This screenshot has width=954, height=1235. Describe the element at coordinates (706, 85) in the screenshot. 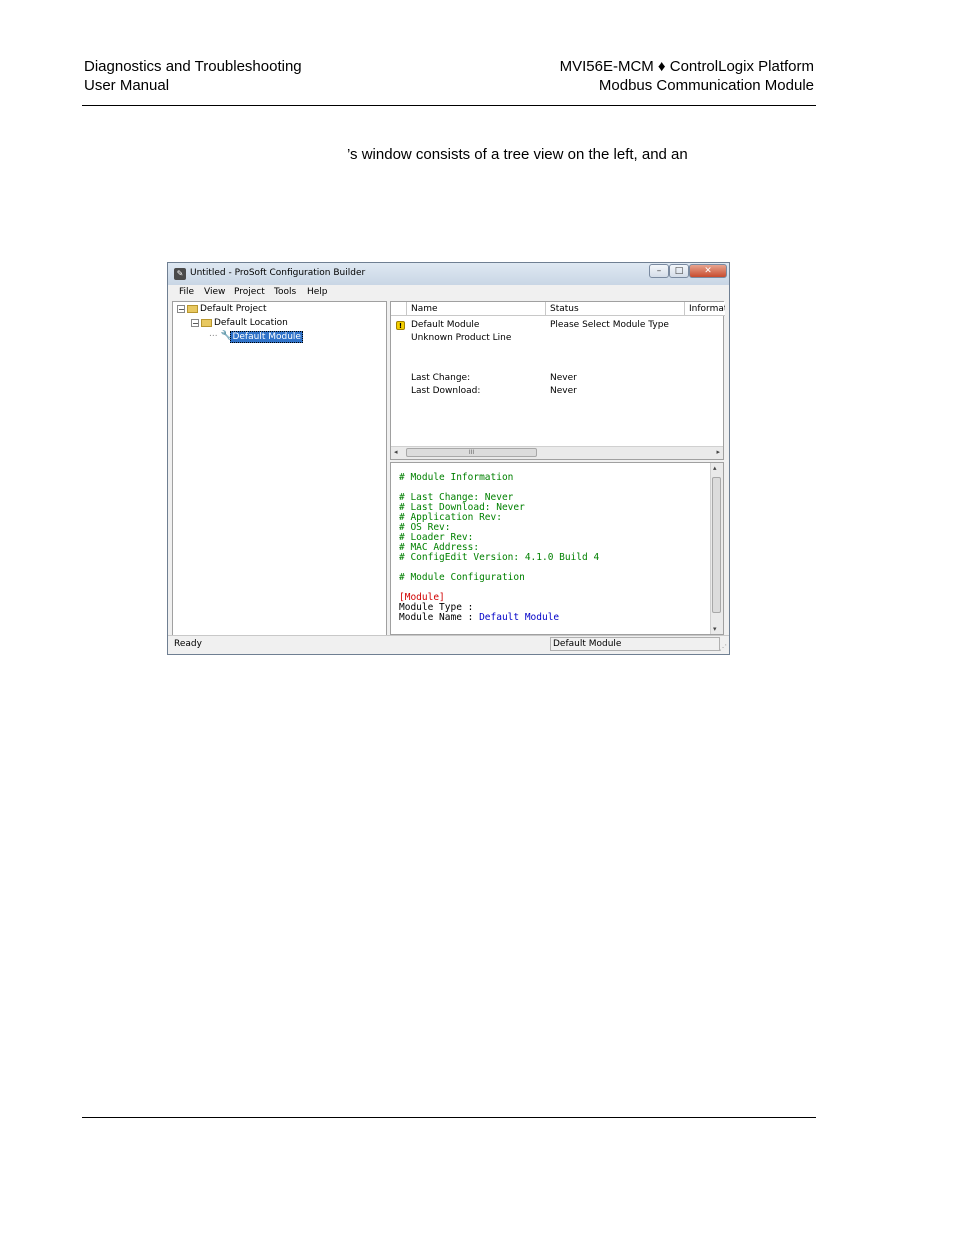

I see `header-product-sub: Modbus Communication Module` at that location.